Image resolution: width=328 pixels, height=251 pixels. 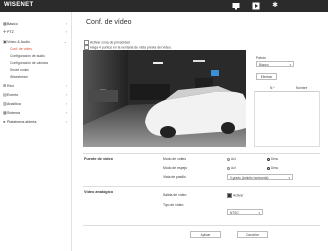 What do you see at coordinates (65, 41) in the screenshot?
I see `chevron-down-icon: ⌄` at bounding box center [65, 41].